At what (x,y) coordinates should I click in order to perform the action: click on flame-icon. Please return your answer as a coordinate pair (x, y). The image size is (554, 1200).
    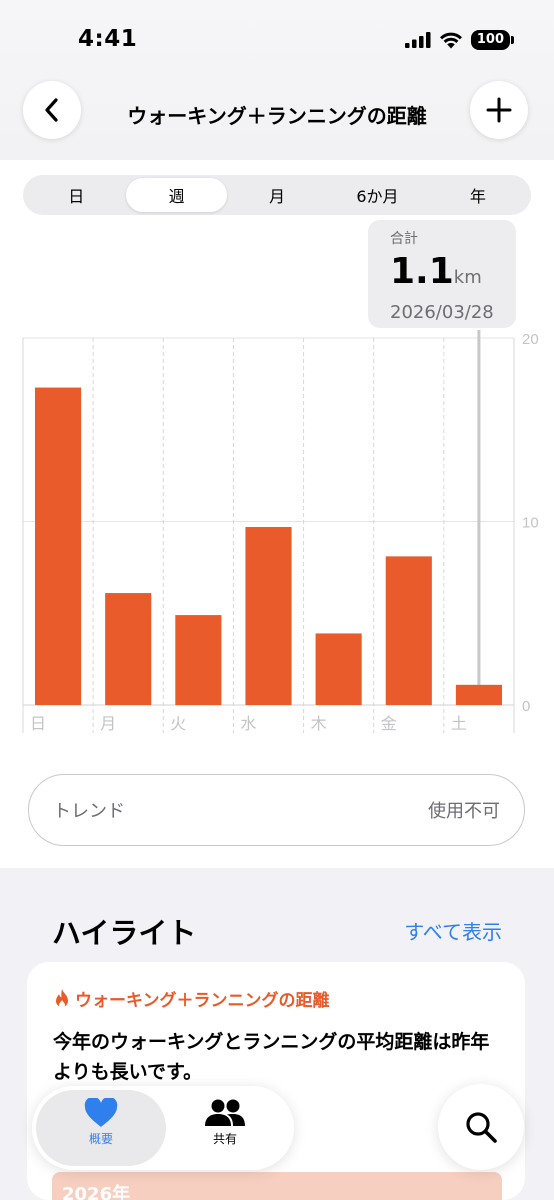
    Looking at the image, I should click on (62, 998).